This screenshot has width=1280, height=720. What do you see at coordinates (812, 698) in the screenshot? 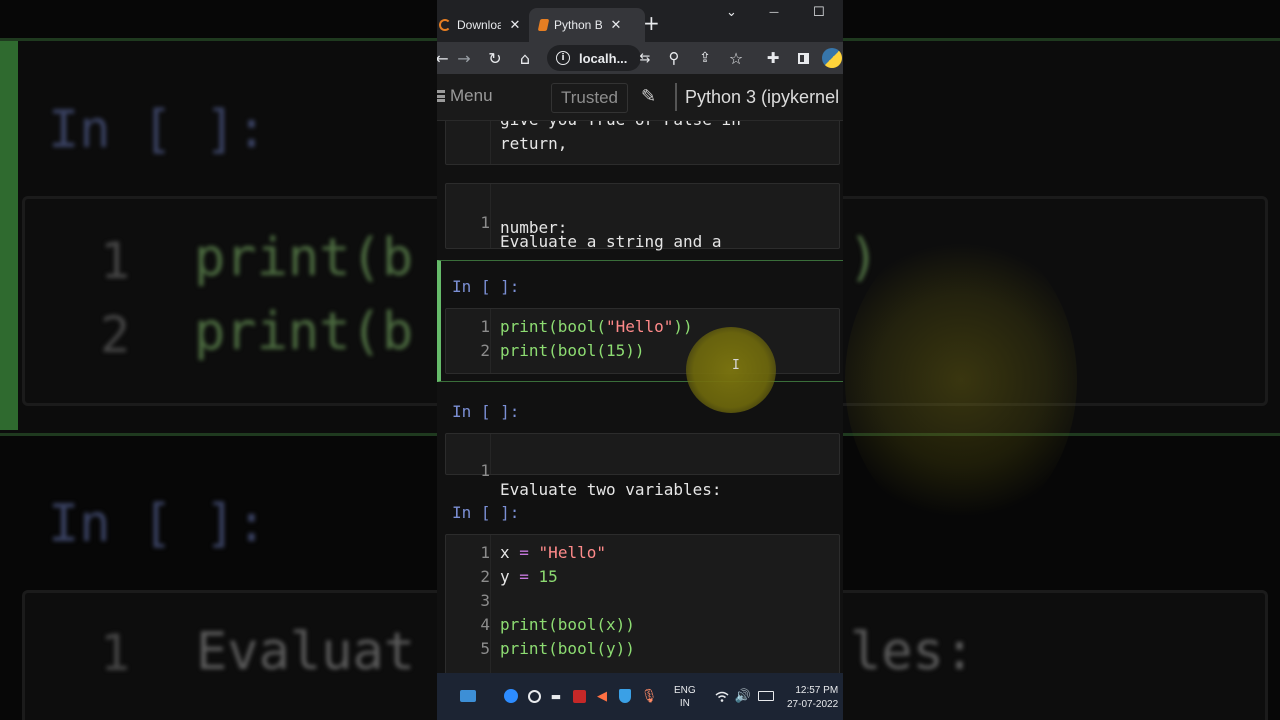
I see `system-clock: 12:57 PM 27-07-2022` at bounding box center [812, 698].